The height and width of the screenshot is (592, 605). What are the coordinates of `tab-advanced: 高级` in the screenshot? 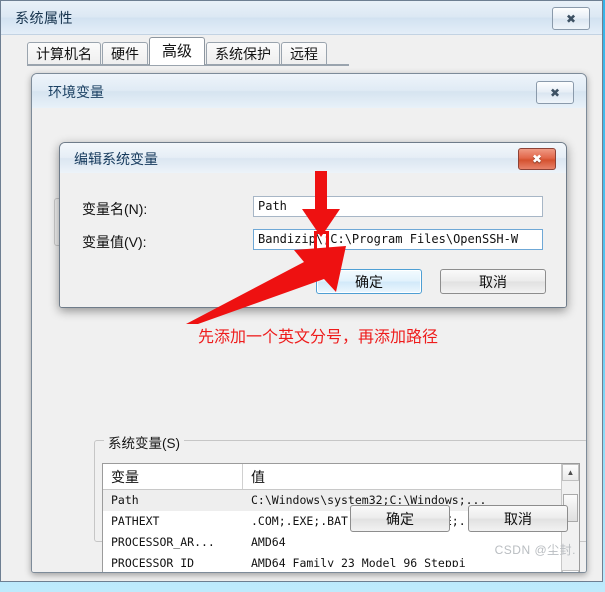 It's located at (177, 51).